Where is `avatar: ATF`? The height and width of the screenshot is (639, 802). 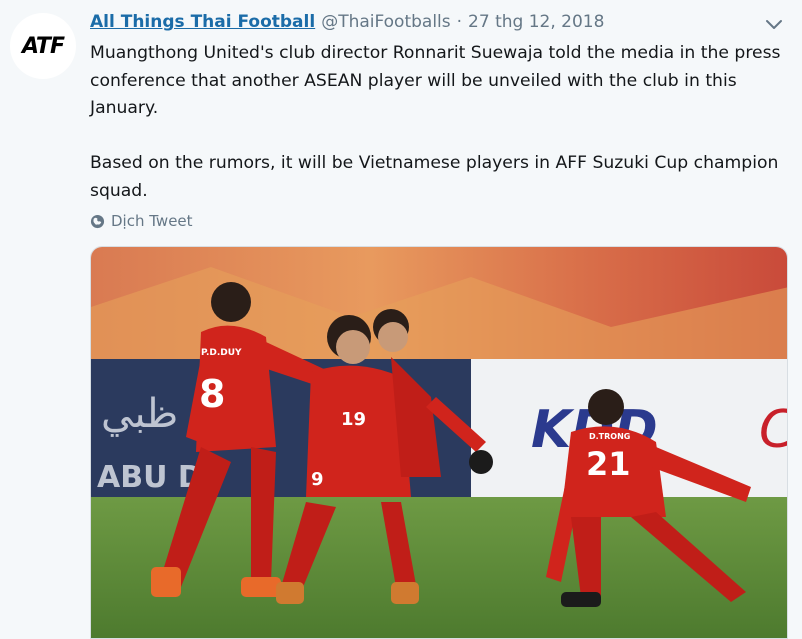
avatar: ATF is located at coordinates (43, 46).